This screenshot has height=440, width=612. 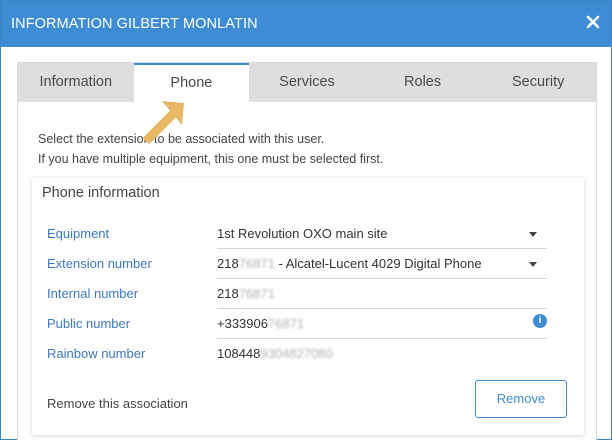 I want to click on extension-device: - Alcatel-Lucent 4029 Digital Phone, so click(x=378, y=263).